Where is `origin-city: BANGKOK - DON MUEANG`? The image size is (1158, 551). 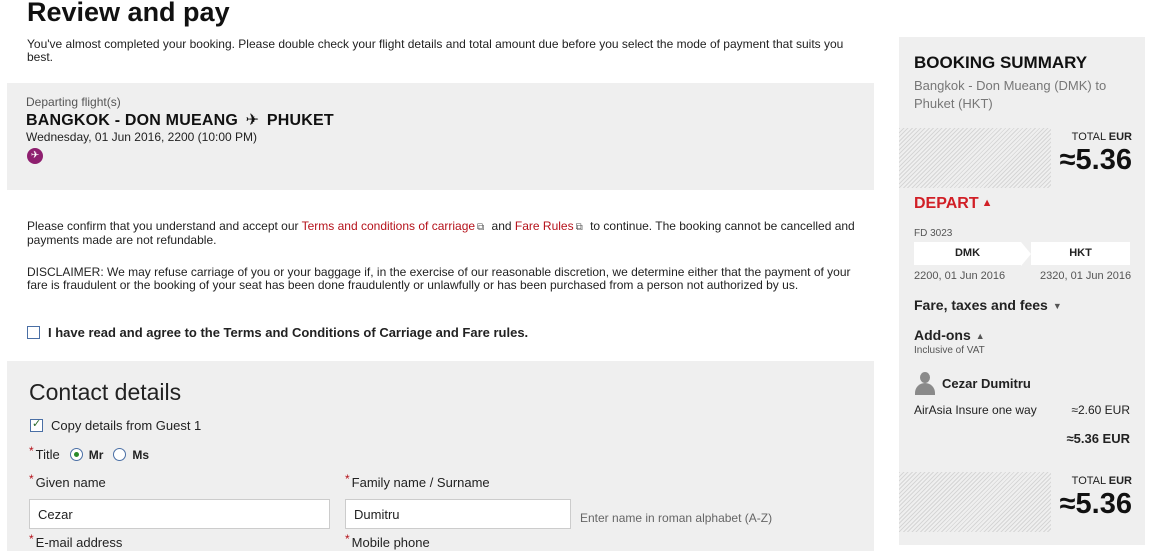 origin-city: BANGKOK - DON MUEANG is located at coordinates (132, 120).